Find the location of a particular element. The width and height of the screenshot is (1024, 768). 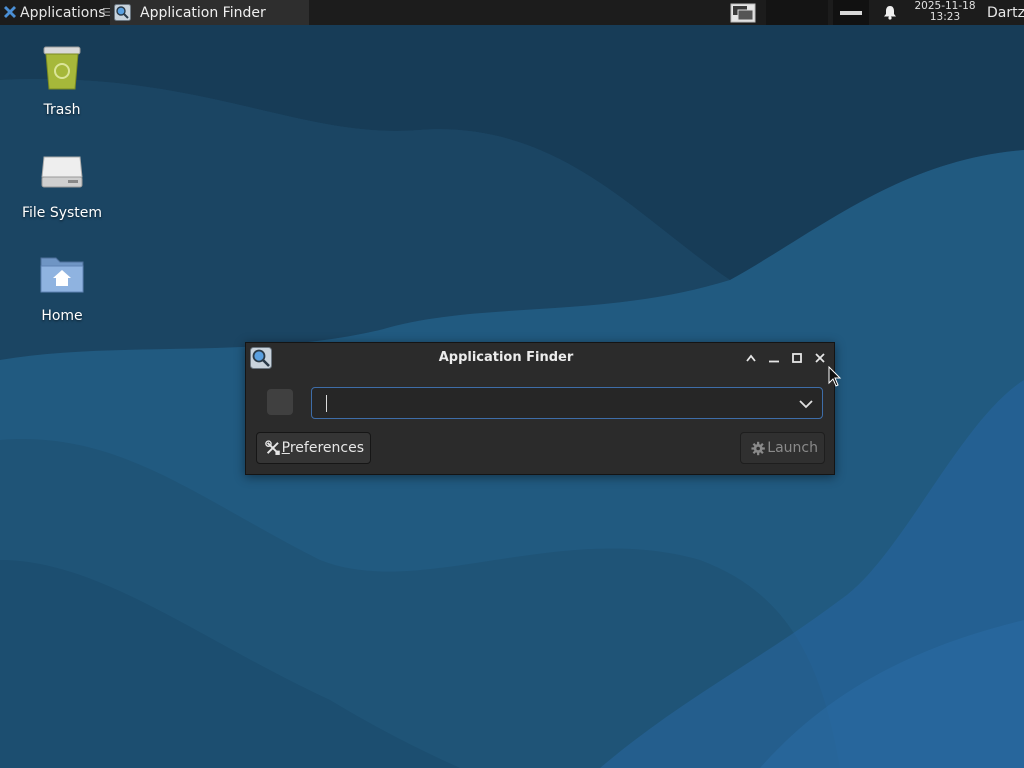

close-icon is located at coordinates (820, 358).